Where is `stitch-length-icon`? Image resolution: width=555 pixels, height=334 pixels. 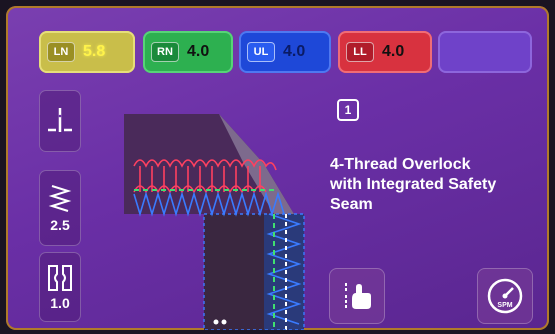 stitch-length-icon is located at coordinates (60, 198).